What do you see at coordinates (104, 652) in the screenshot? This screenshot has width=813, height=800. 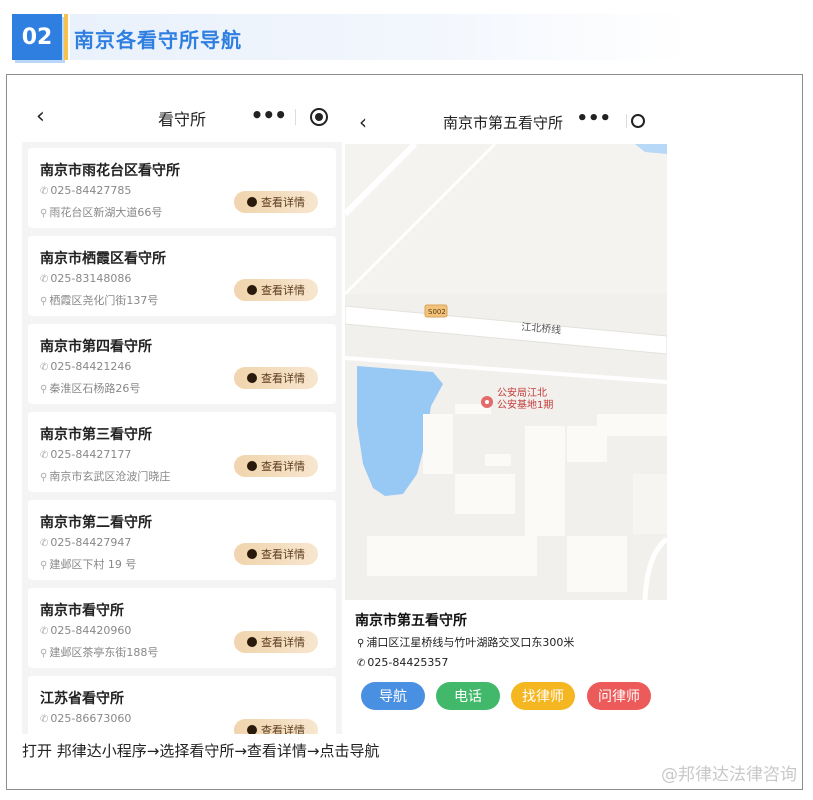 I see `list-item-address-text: 建邺区茶亭东街188号` at bounding box center [104, 652].